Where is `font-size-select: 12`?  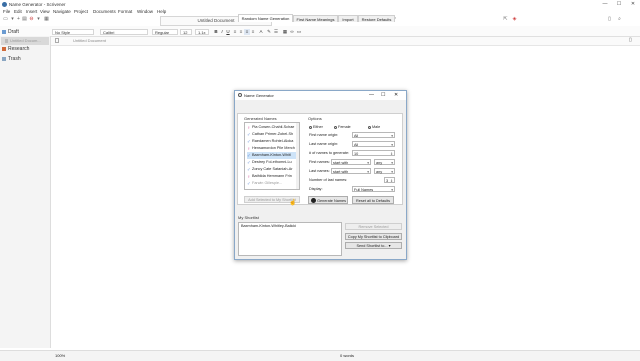
font-size-select: 12 is located at coordinates (186, 32).